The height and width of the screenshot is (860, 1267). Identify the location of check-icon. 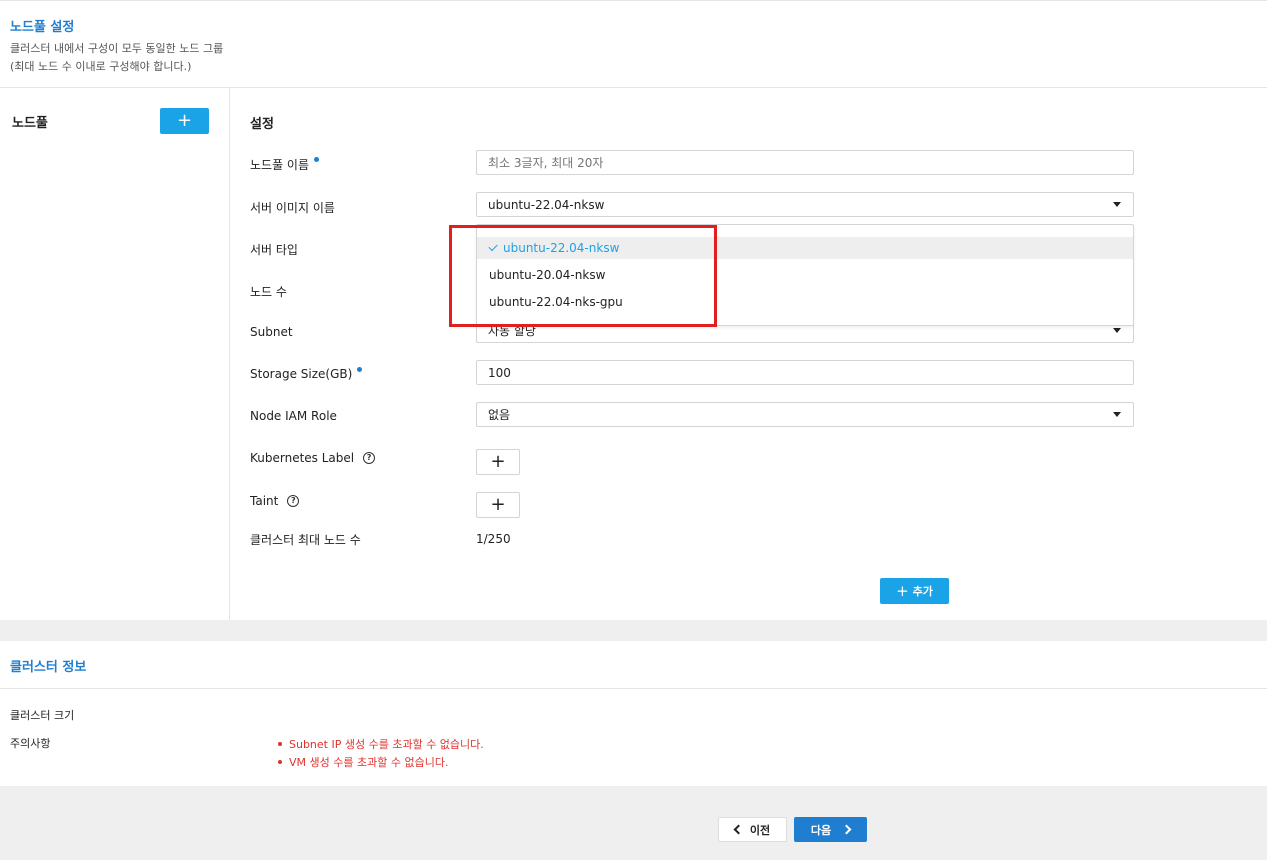
(493, 246).